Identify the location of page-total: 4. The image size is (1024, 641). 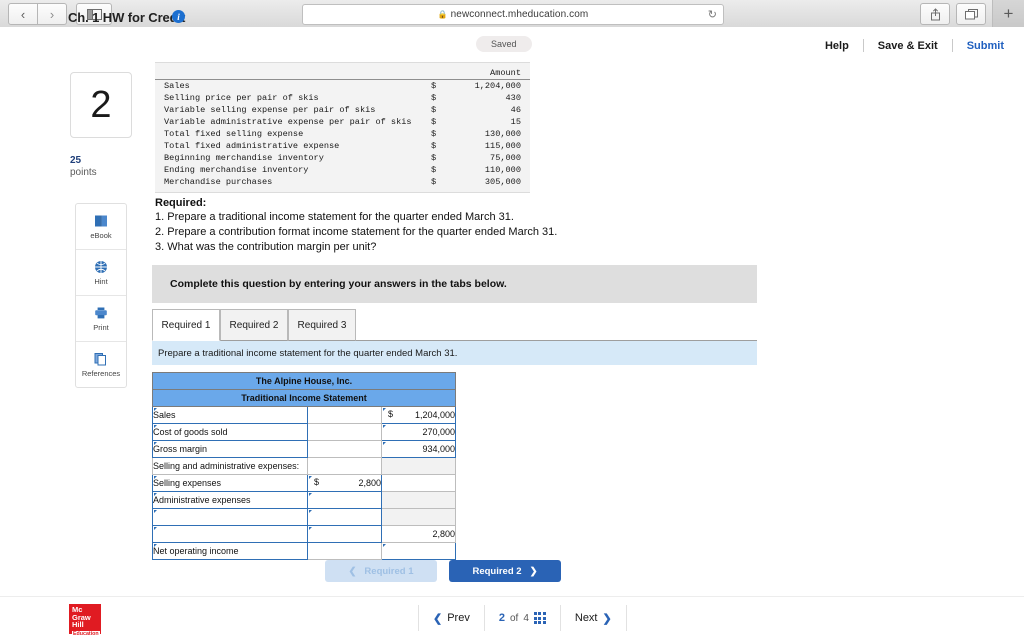
(526, 618).